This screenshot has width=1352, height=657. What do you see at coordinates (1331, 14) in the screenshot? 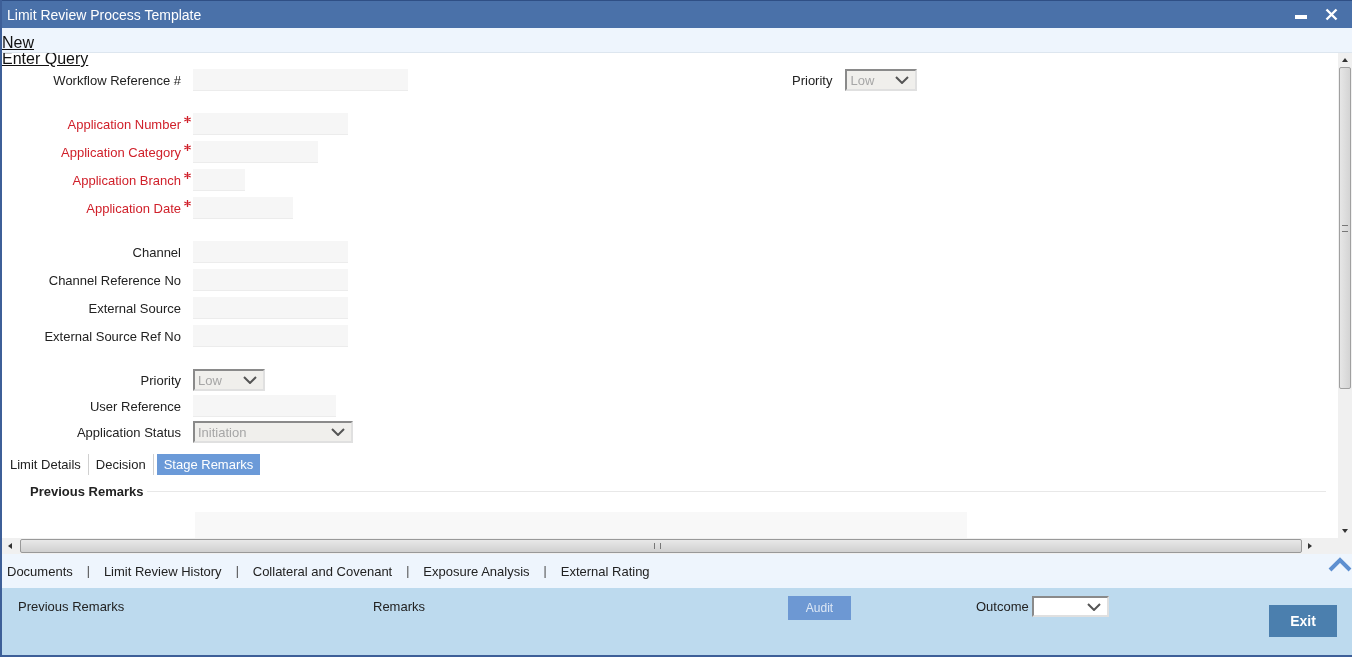
I see `close-icon` at bounding box center [1331, 14].